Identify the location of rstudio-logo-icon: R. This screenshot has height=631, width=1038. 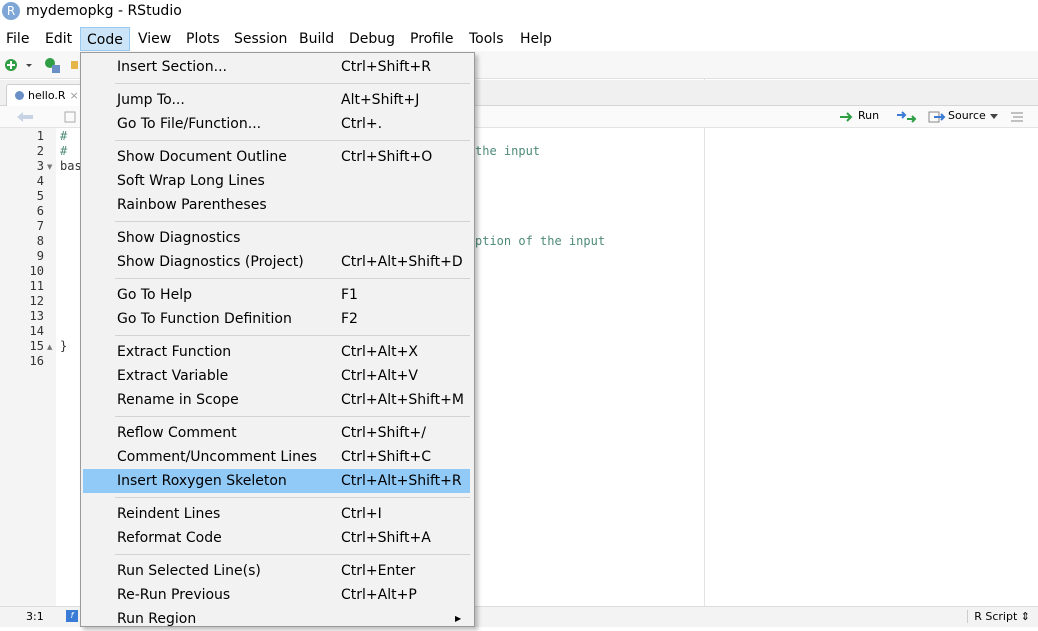
(11, 11).